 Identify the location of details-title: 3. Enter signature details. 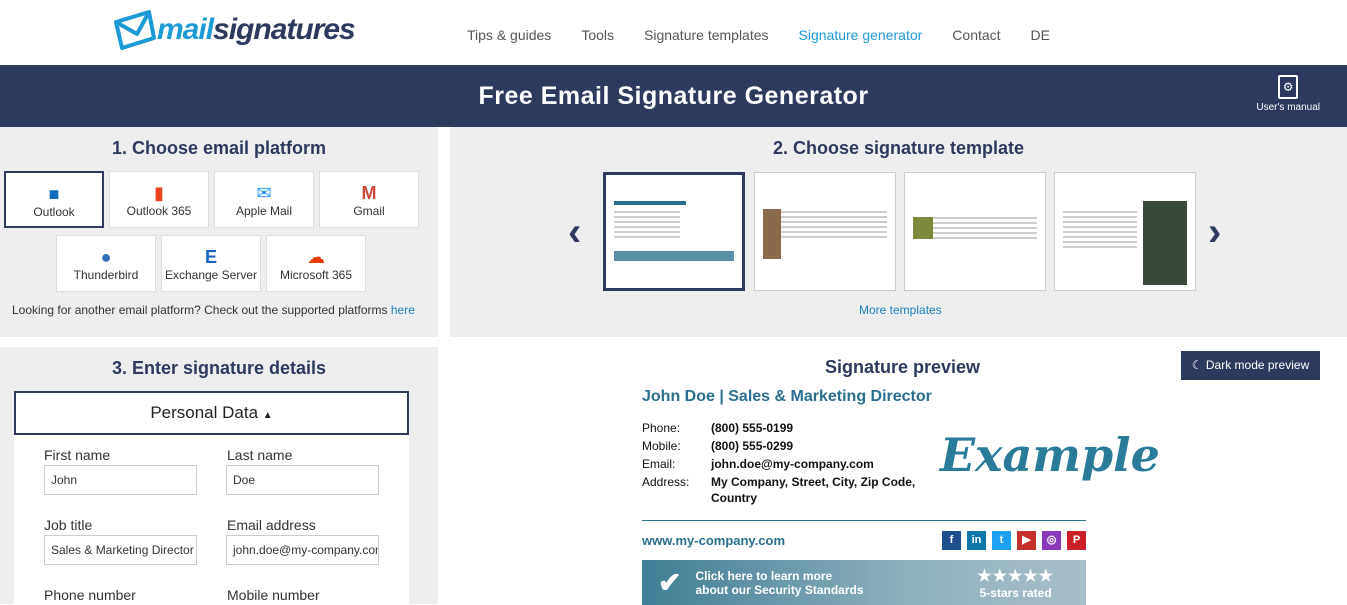
(219, 368).